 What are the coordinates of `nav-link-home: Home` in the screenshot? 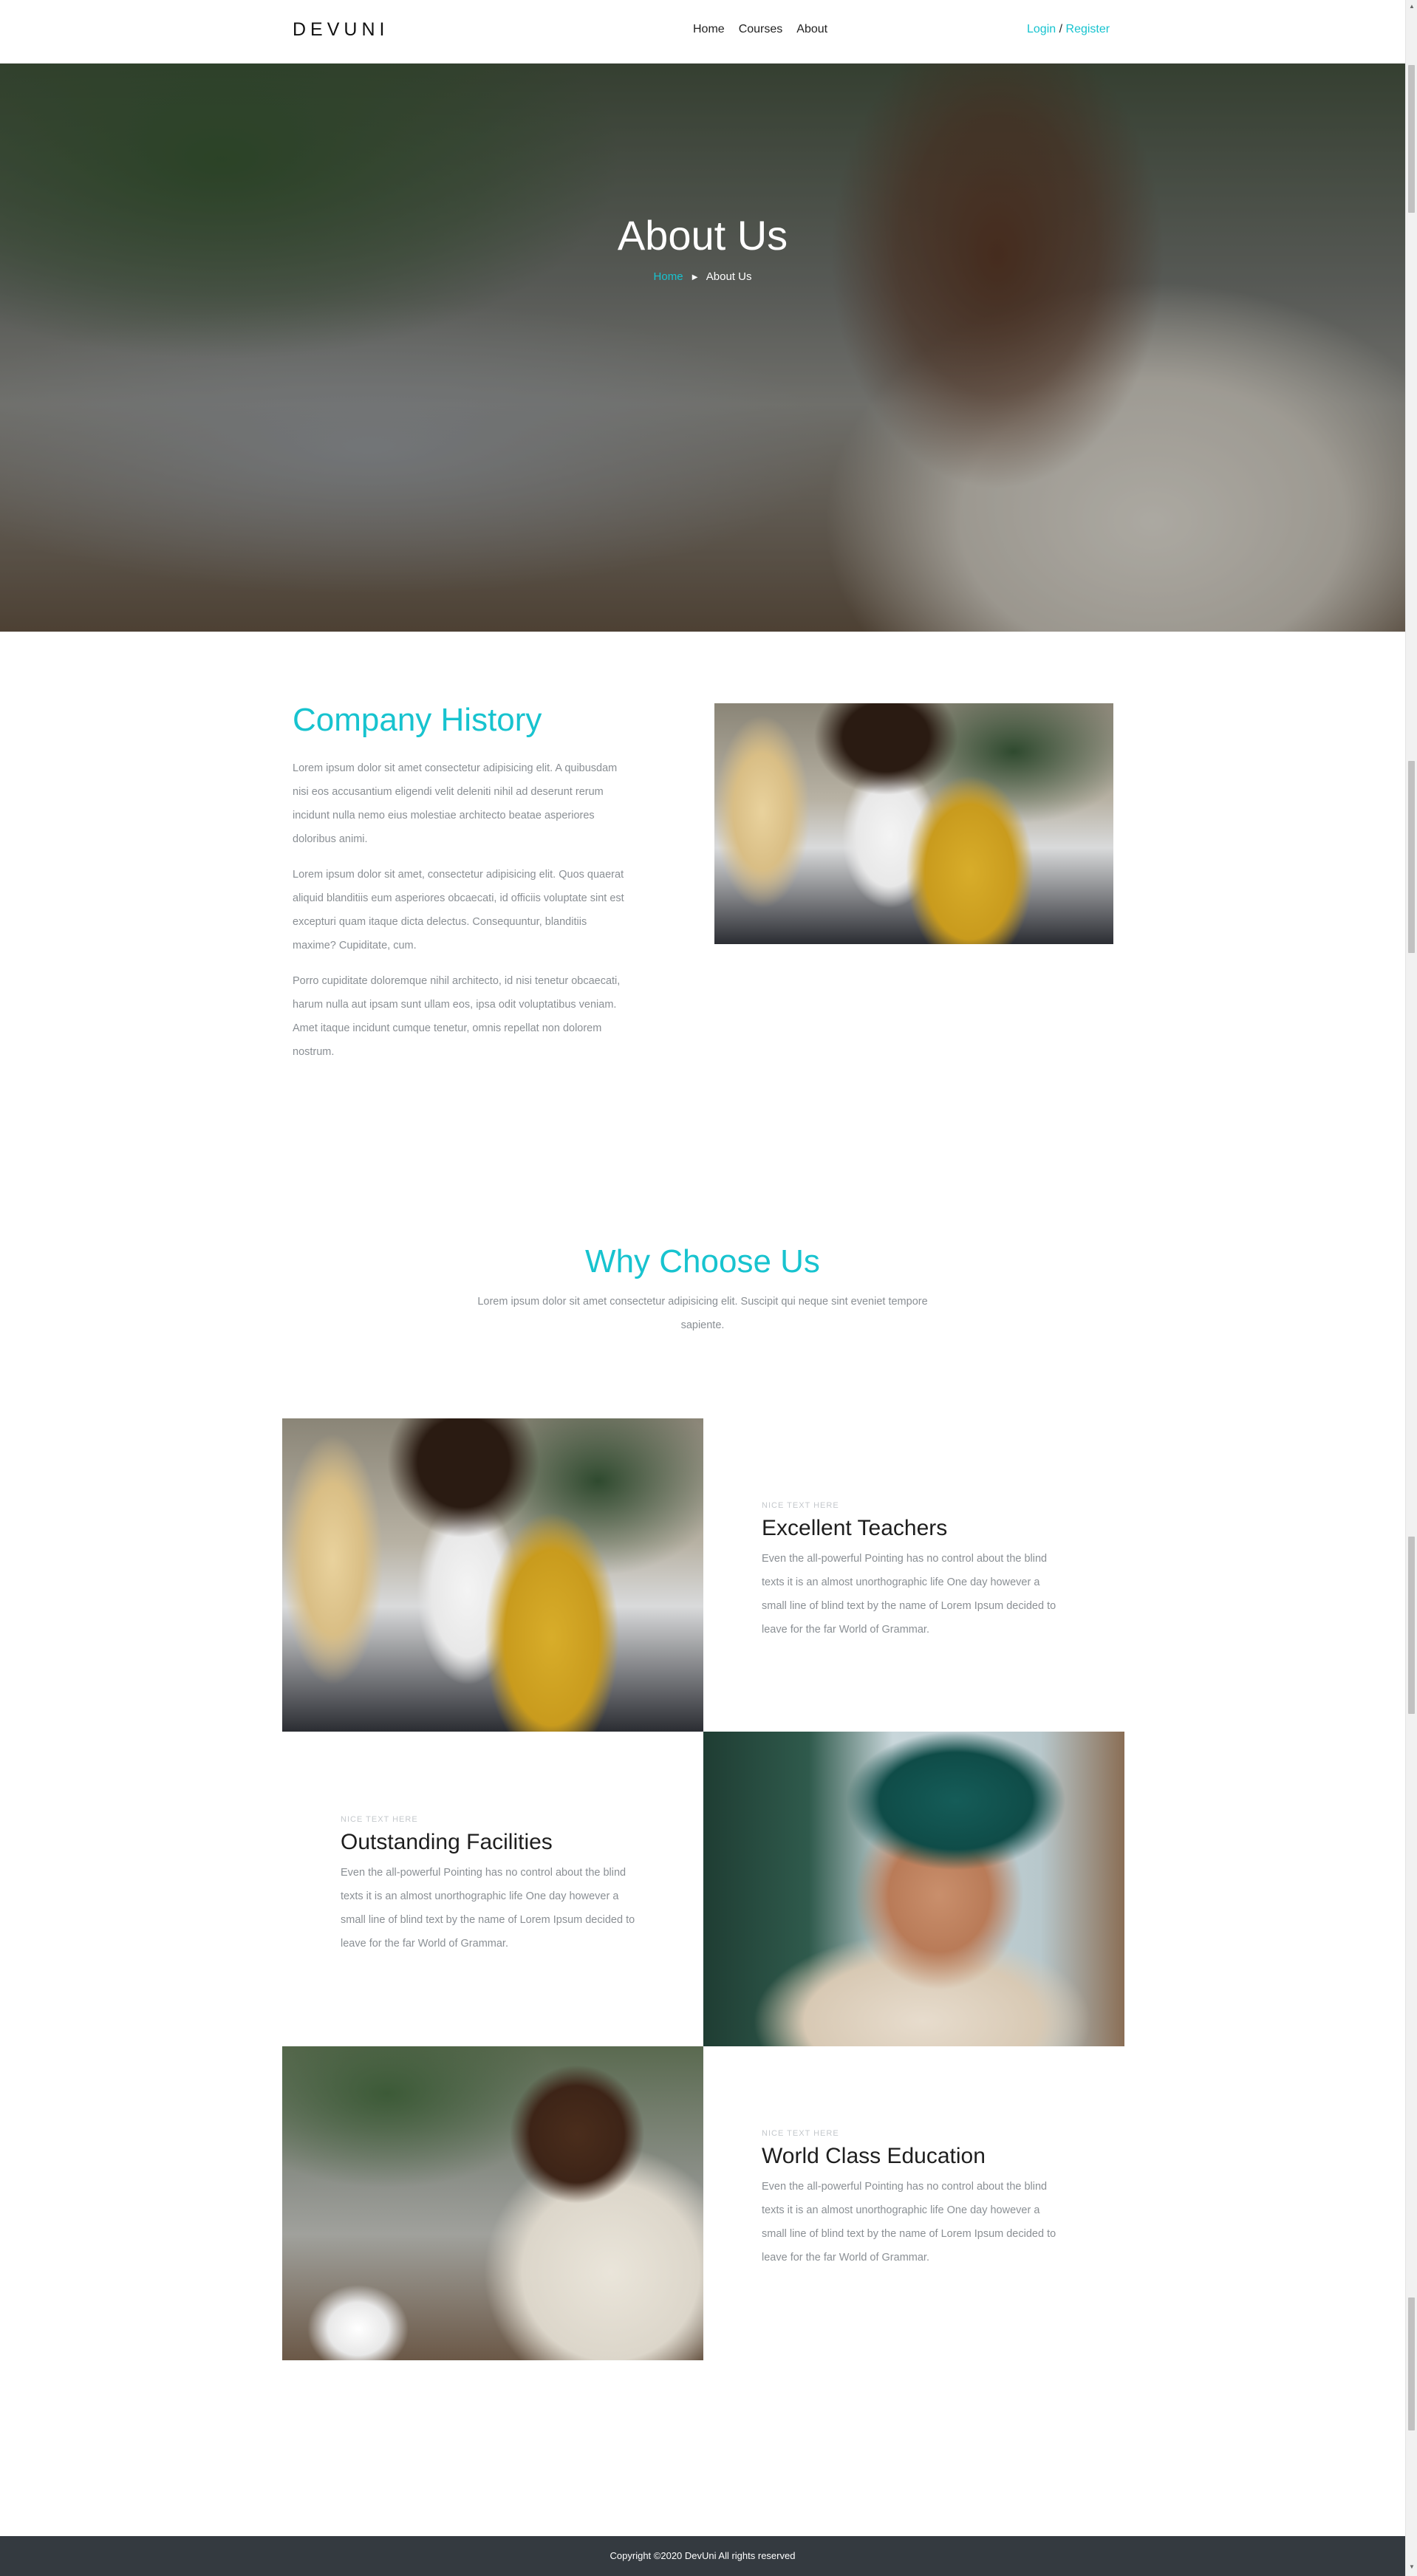 It's located at (709, 30).